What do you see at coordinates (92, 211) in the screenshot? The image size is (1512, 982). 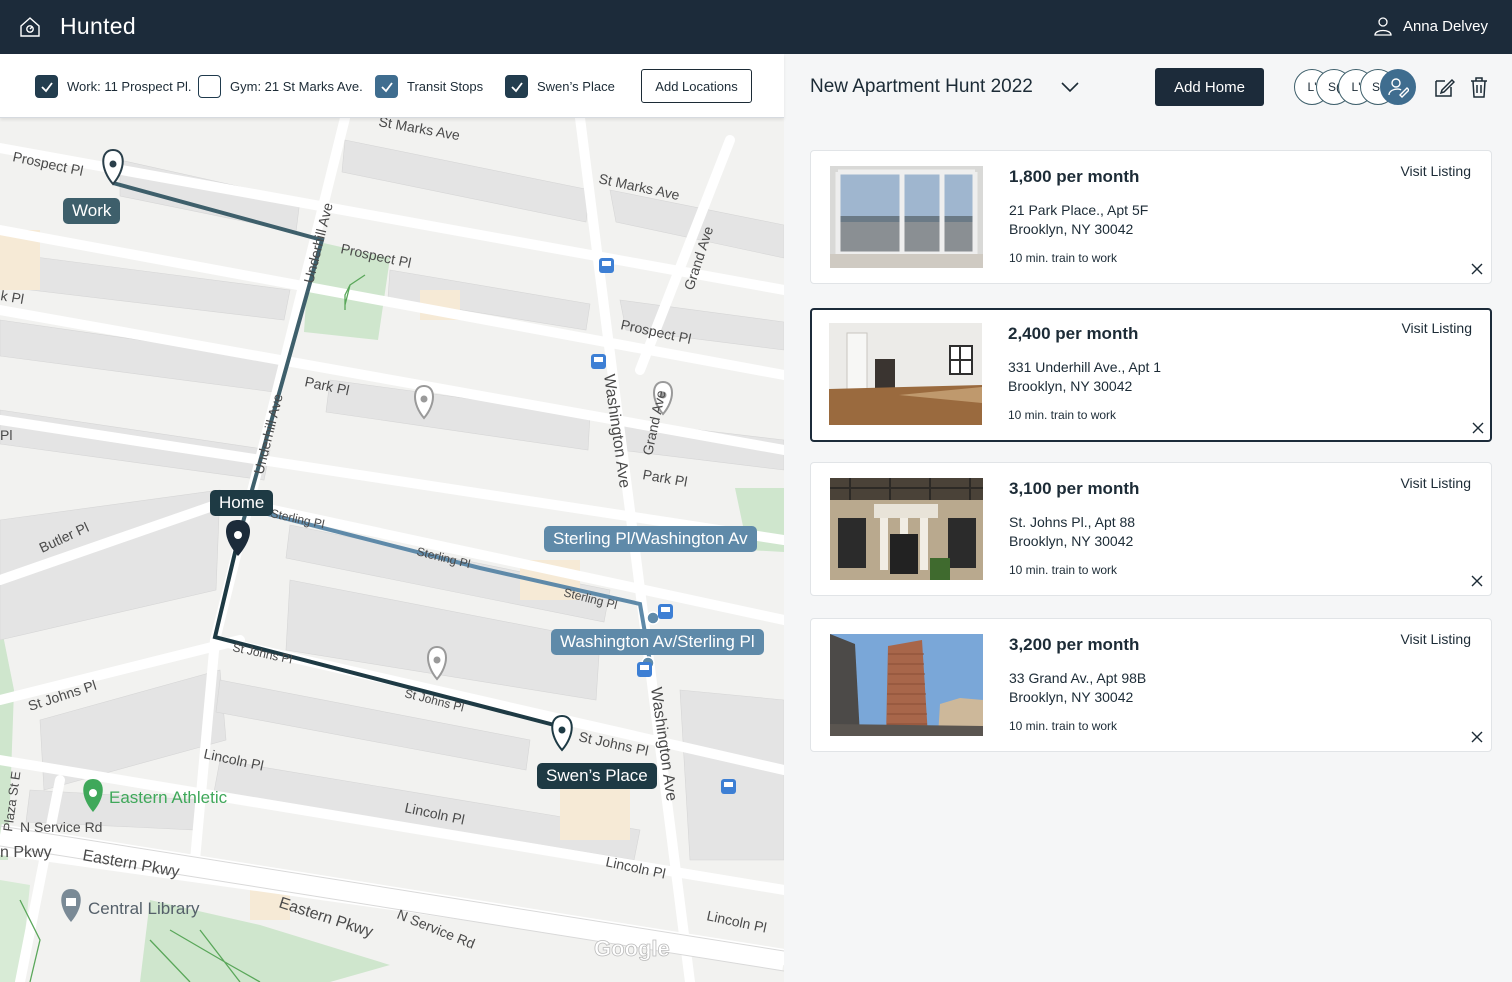 I see `work-label: Work` at bounding box center [92, 211].